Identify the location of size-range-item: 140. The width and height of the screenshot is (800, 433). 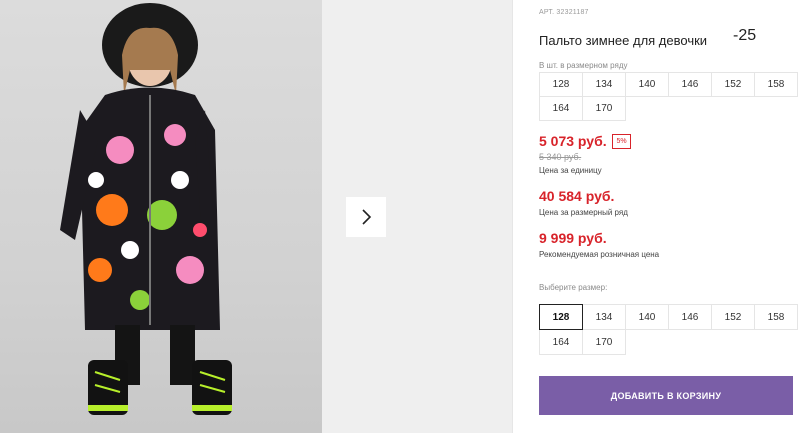
(647, 84).